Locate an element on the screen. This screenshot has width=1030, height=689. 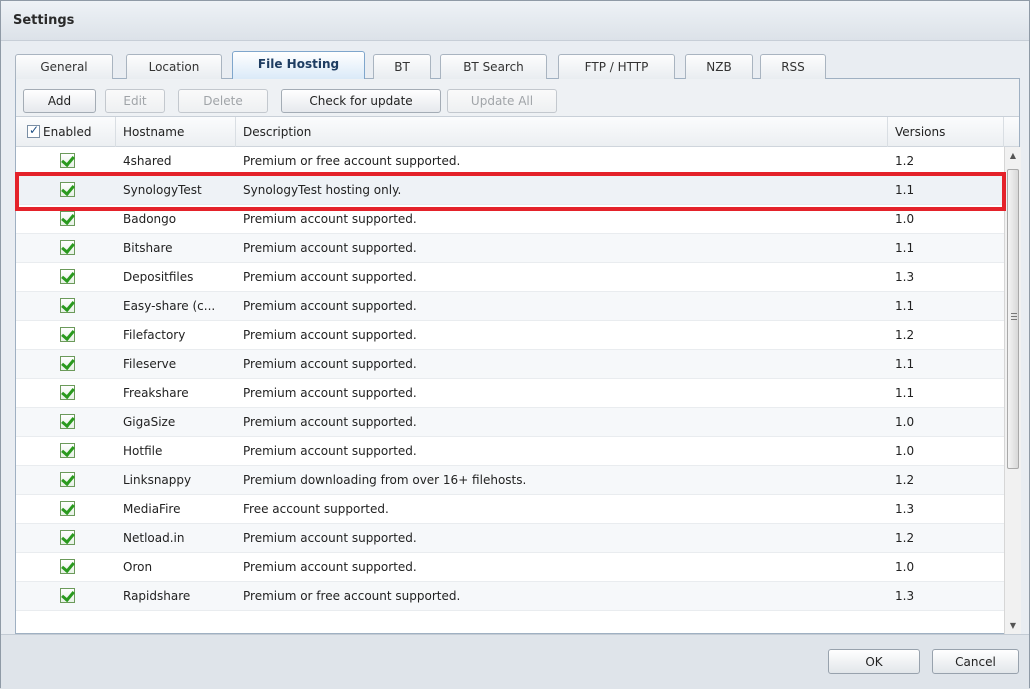
hostname-cell: SynologyTest is located at coordinates (162, 190).